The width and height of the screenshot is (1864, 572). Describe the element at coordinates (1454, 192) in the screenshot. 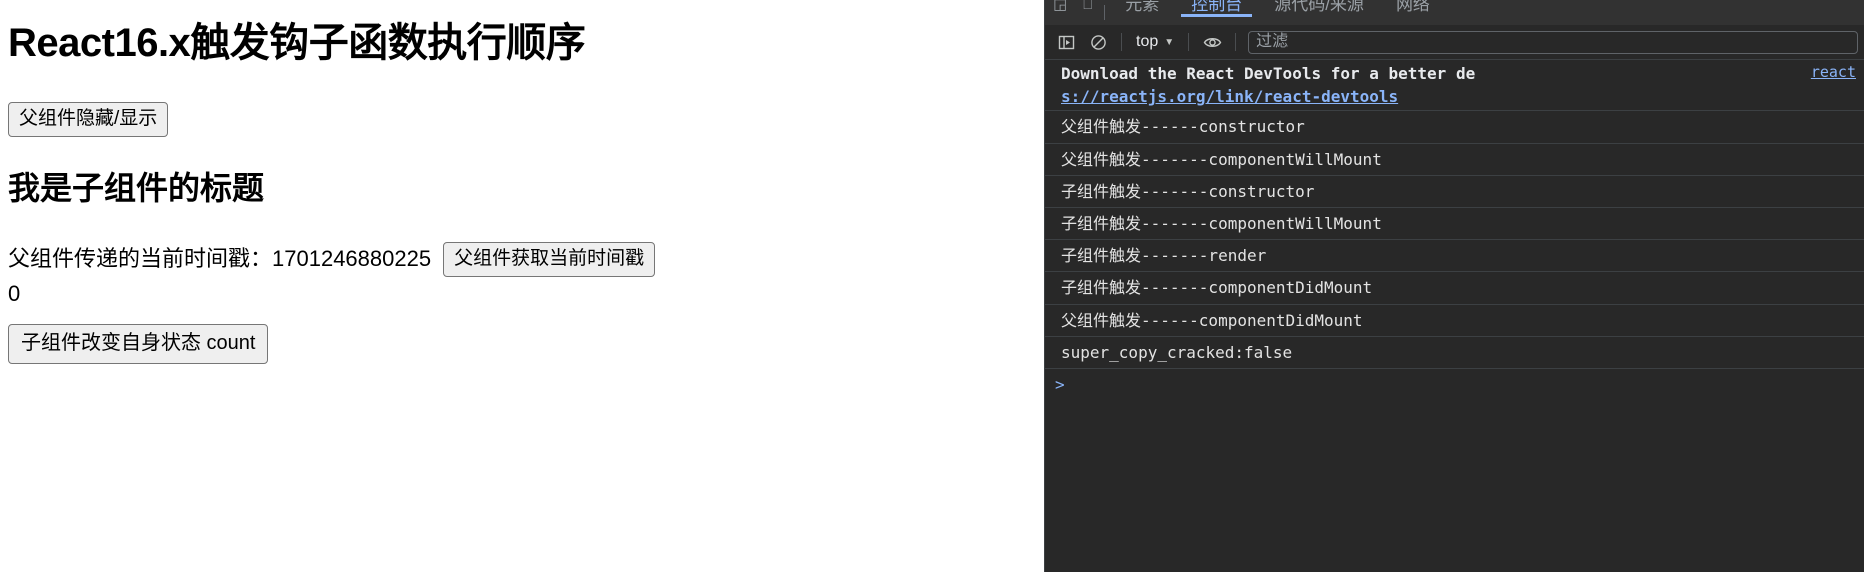

I see `console-log-row: 子组件触发-------constructor` at that location.